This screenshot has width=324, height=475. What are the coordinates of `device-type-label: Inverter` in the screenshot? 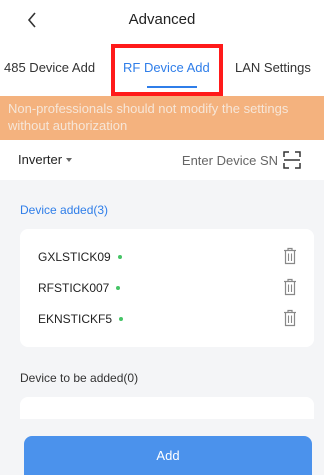 It's located at (40, 159).